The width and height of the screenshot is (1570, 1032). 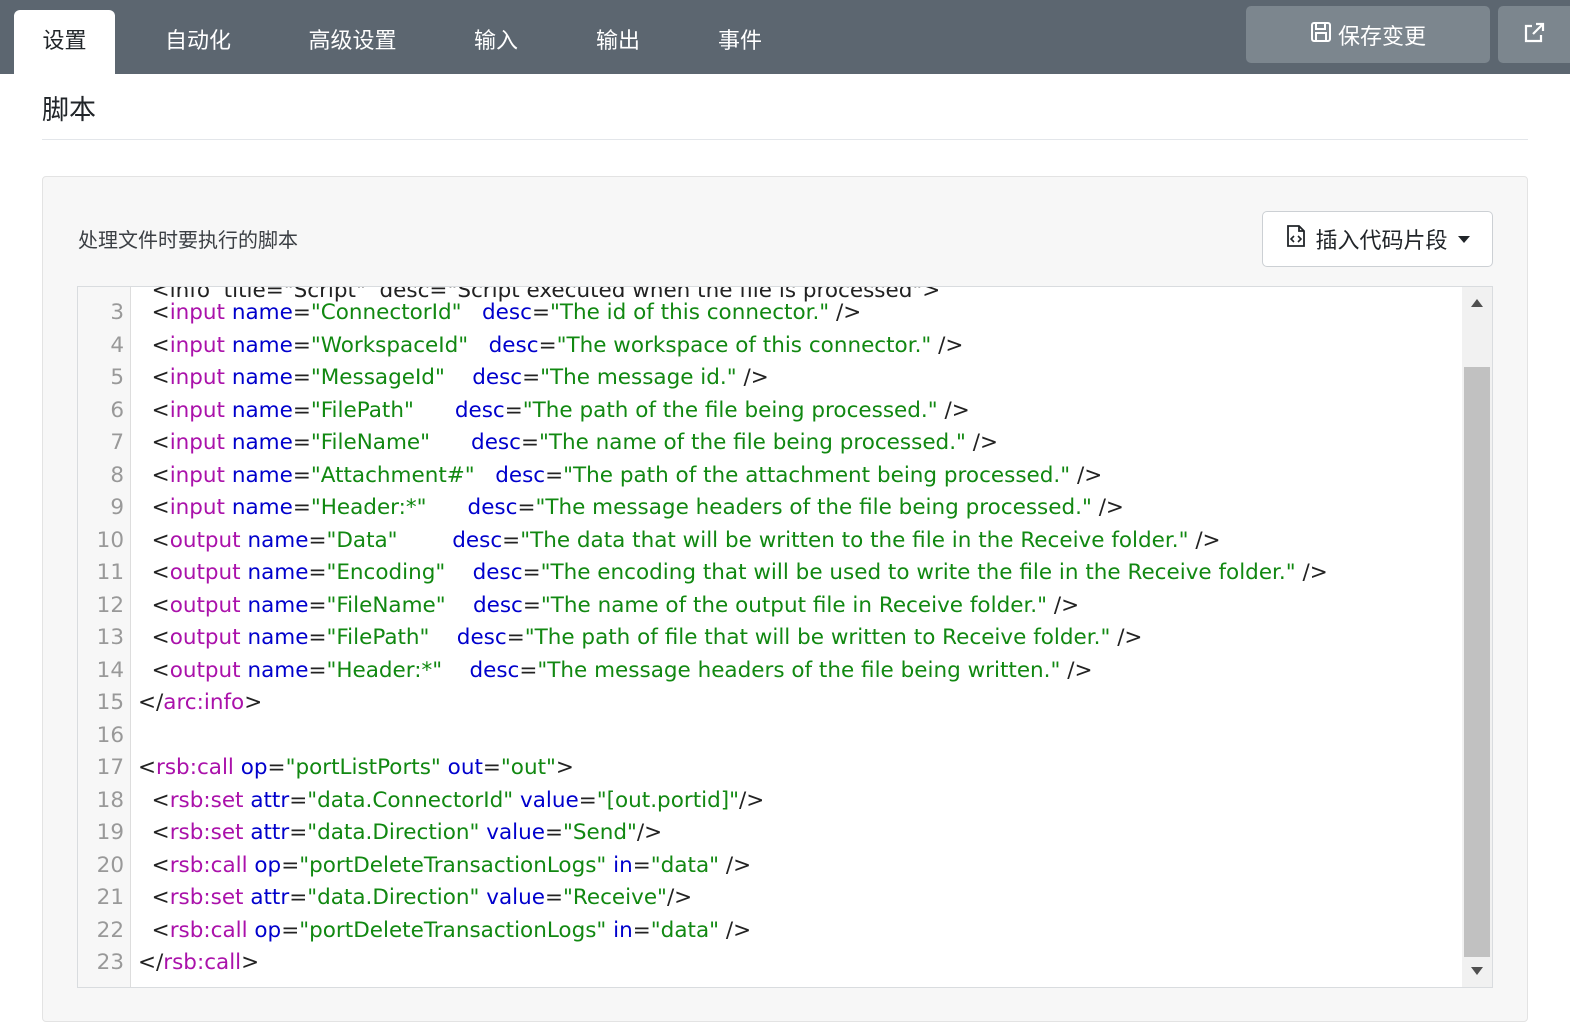 What do you see at coordinates (496, 42) in the screenshot?
I see `tab-input: 输入` at bounding box center [496, 42].